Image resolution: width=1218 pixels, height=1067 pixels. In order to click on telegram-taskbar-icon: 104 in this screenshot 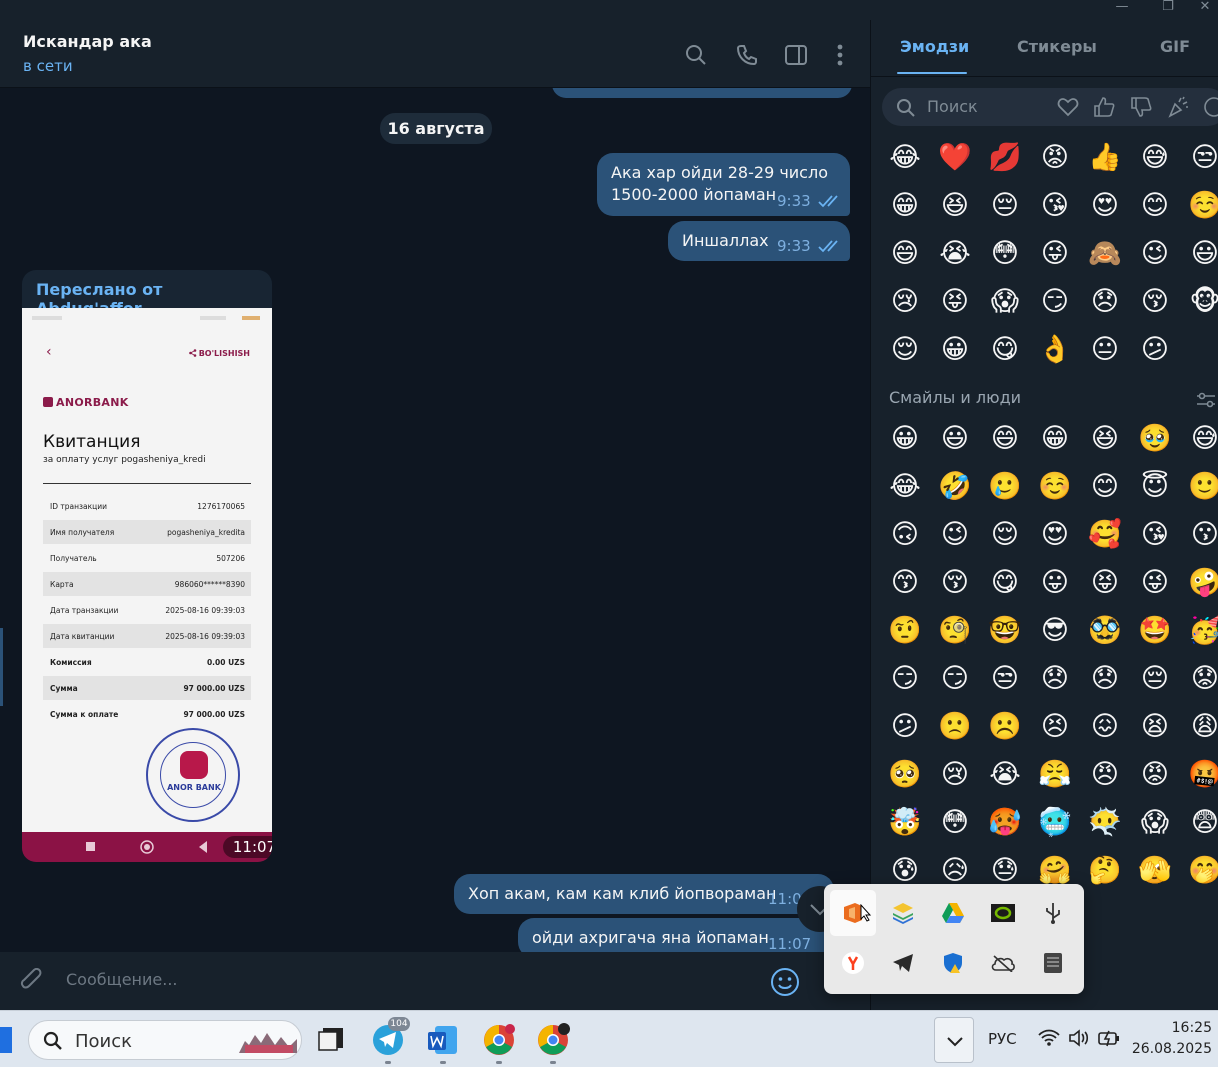, I will do `click(389, 1038)`.